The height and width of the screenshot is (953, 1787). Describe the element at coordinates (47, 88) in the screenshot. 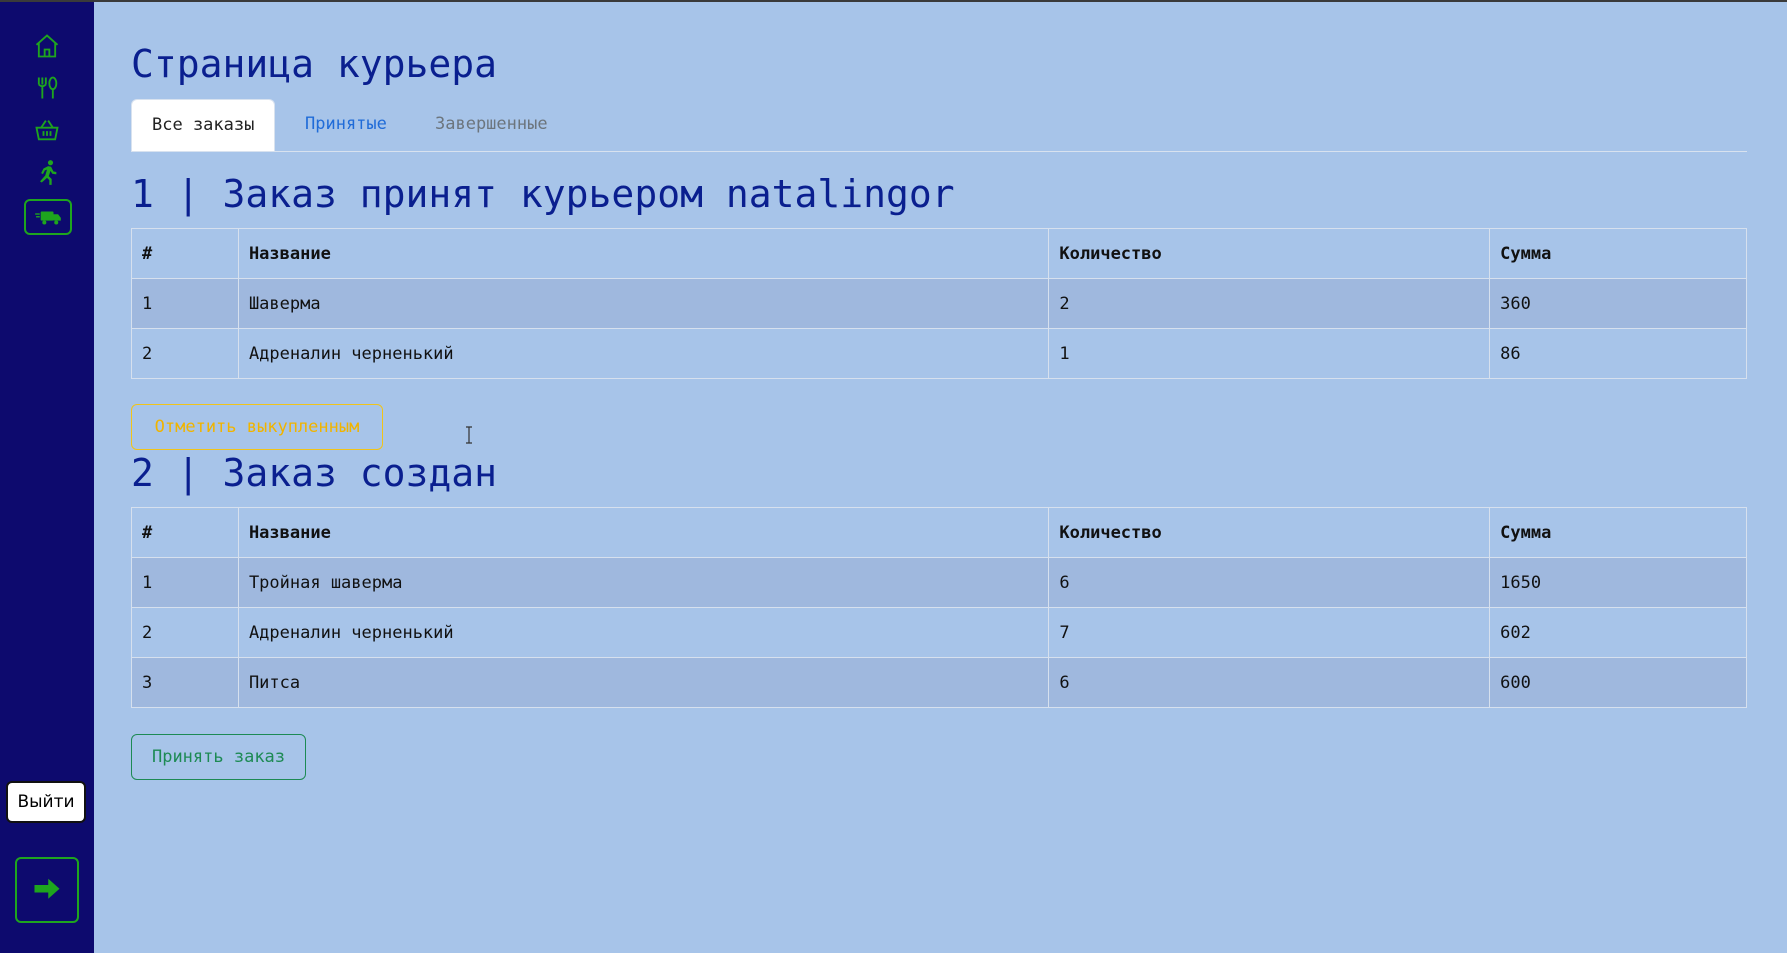

I see `utensils-icon` at that location.